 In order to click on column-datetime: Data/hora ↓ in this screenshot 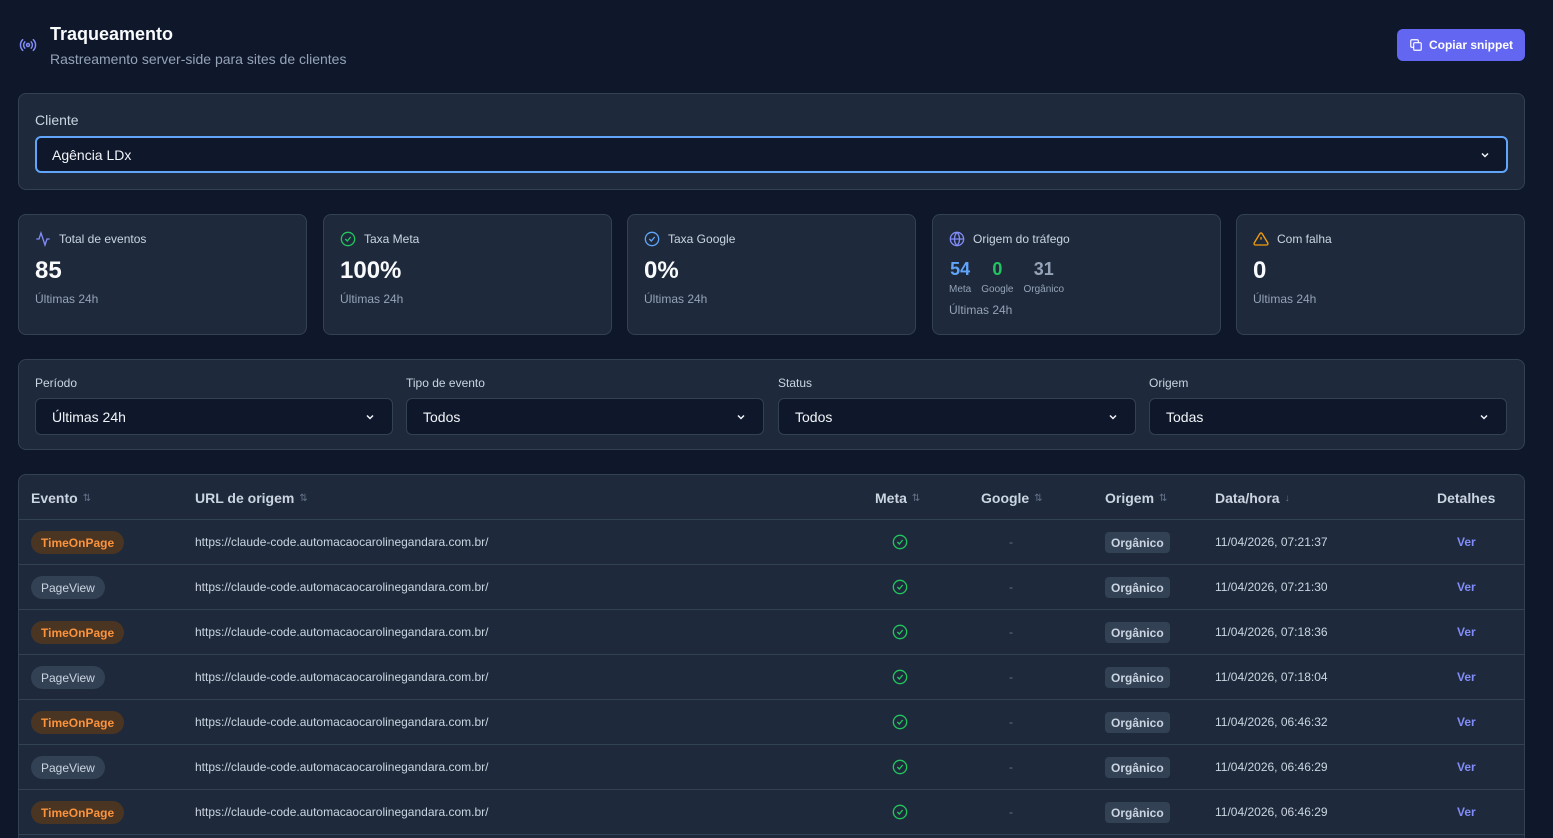, I will do `click(1252, 498)`.